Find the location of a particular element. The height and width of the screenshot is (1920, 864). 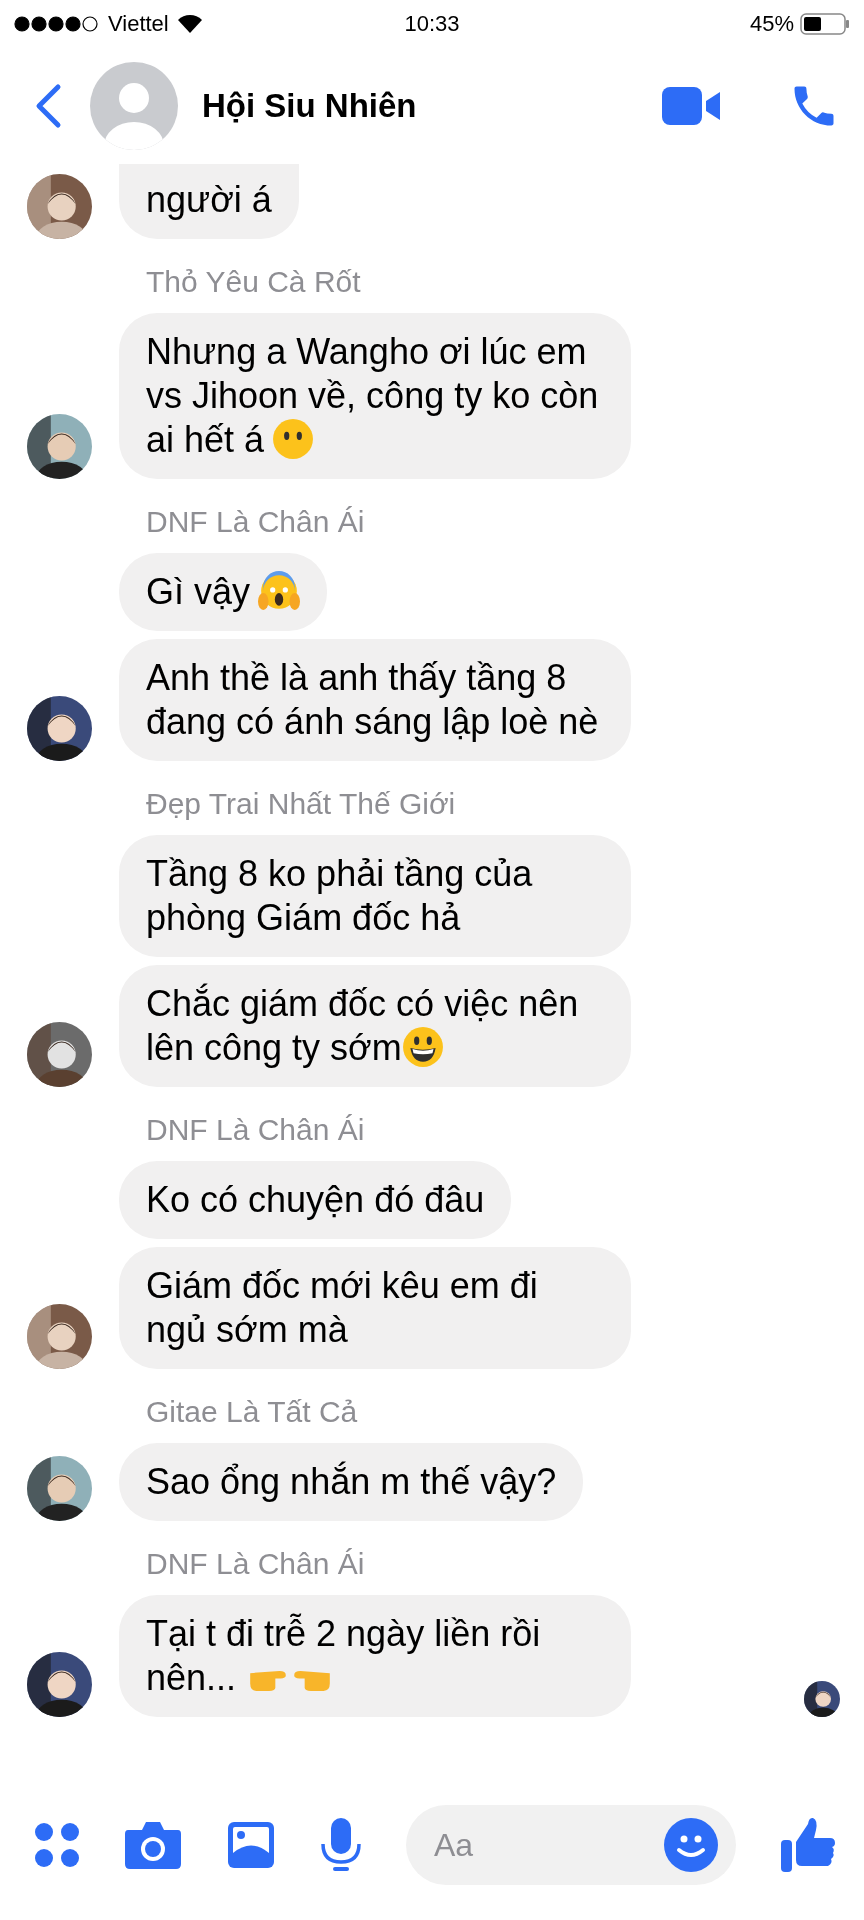

message-bubble: Chắc giám đốc có việc nên lên công ty sớm is located at coordinates (375, 1026).